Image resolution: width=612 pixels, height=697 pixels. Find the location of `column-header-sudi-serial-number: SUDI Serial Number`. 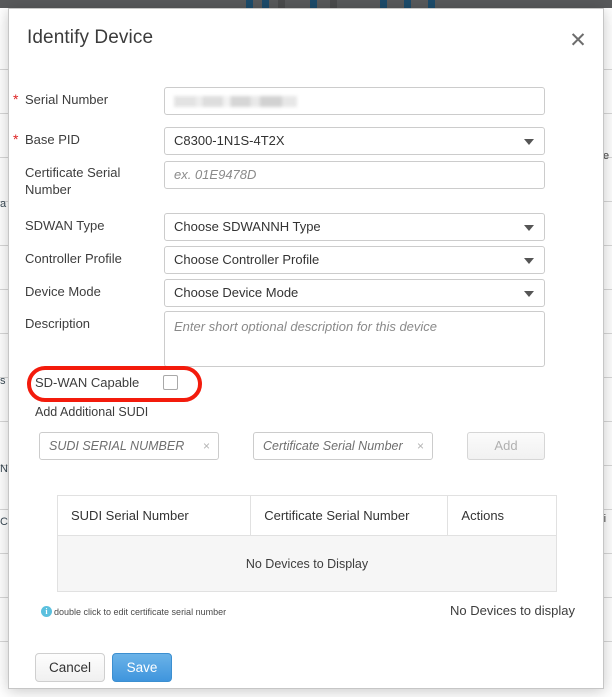

column-header-sudi-serial-number: SUDI Serial Number is located at coordinates (155, 515).